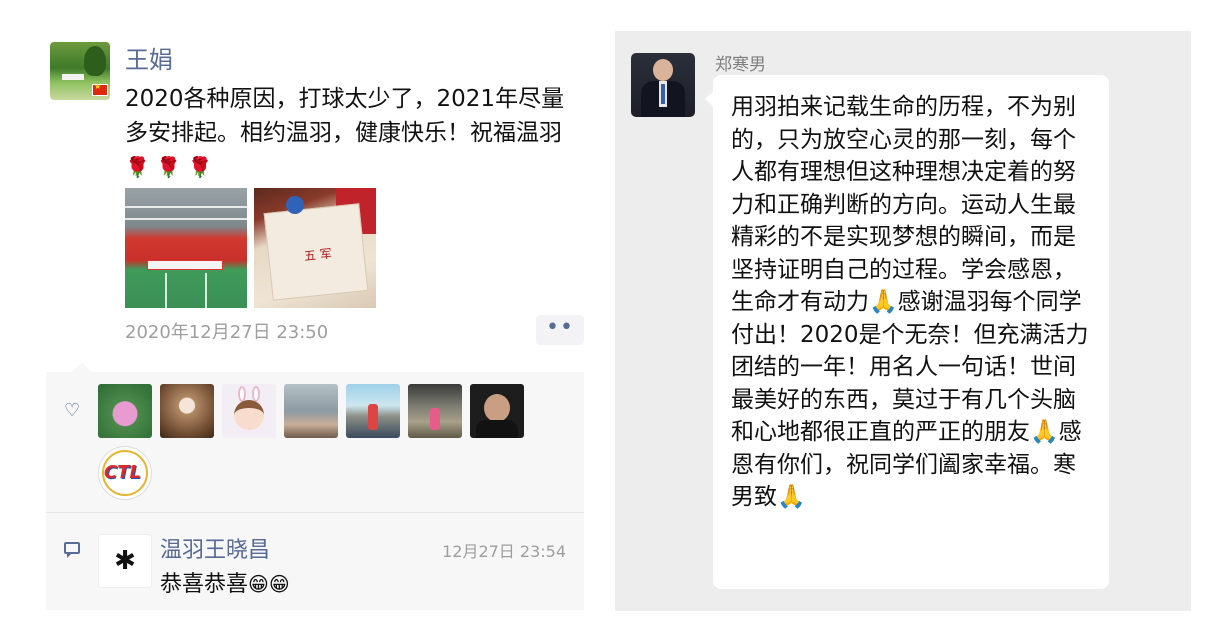  Describe the element at coordinates (373, 411) in the screenshot. I see `liker-avatar-runner` at that location.